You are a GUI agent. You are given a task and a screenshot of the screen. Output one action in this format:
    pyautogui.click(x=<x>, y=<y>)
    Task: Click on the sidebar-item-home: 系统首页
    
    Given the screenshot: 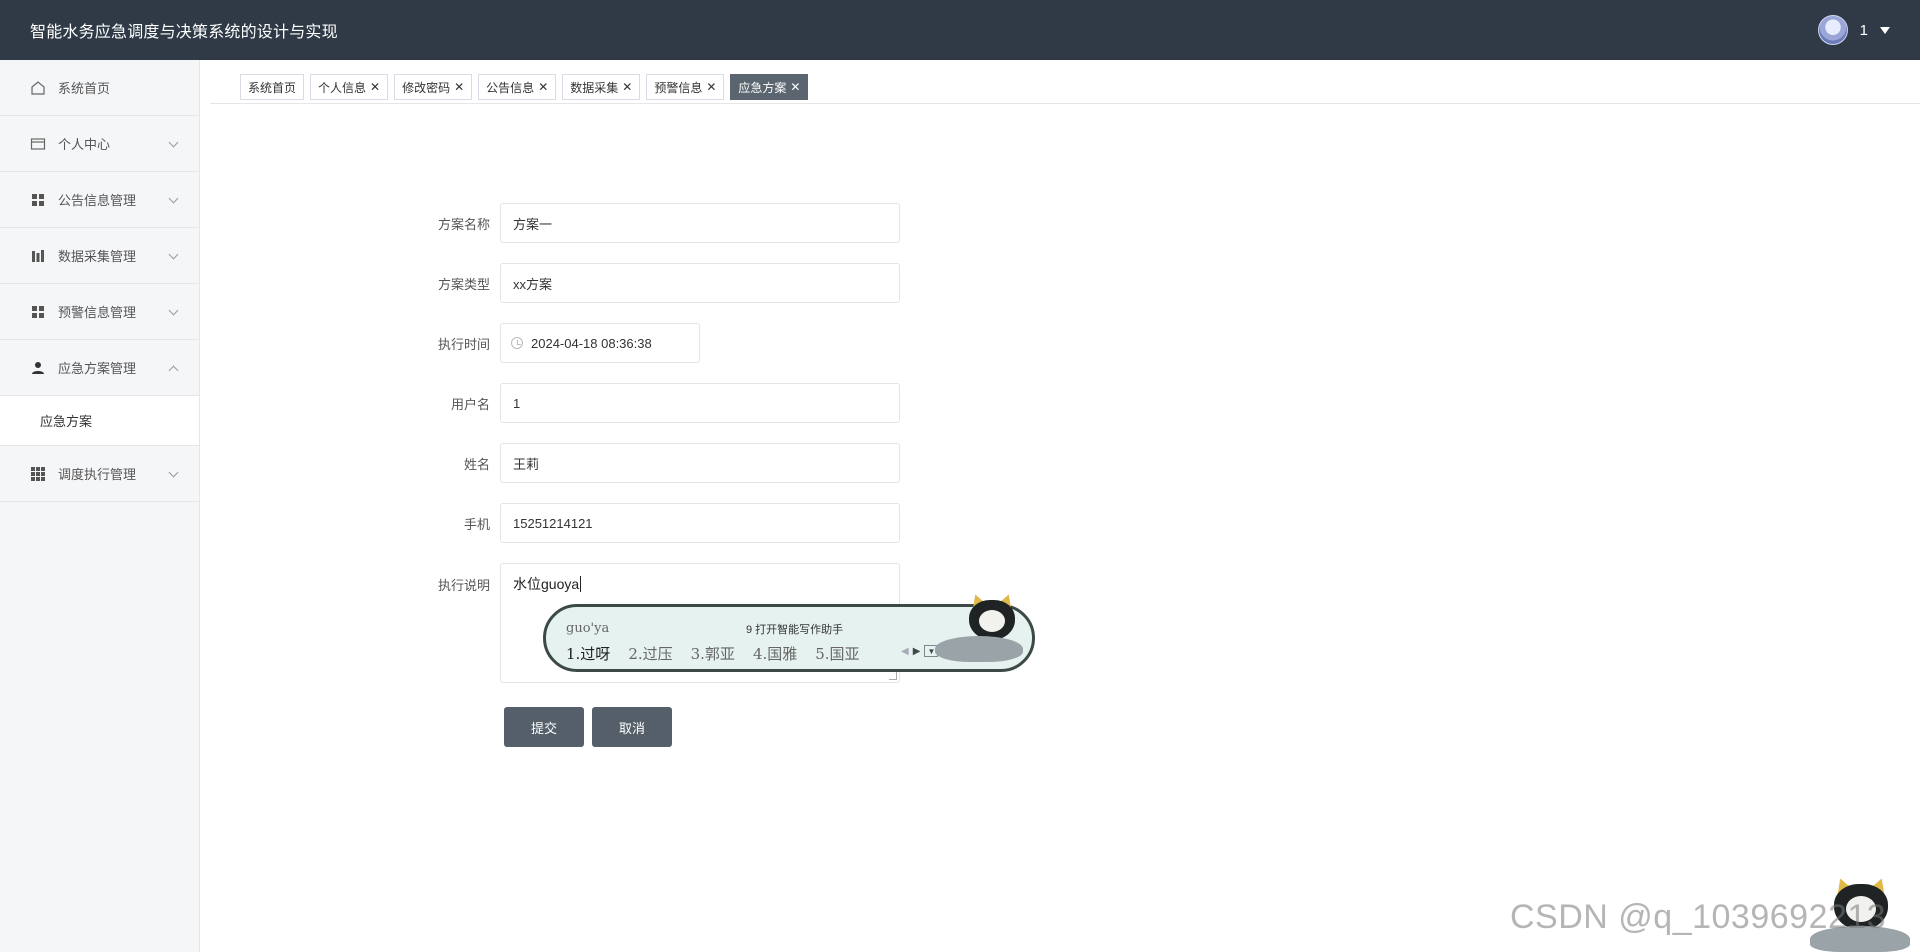 What is the action you would take?
    pyautogui.click(x=99, y=88)
    